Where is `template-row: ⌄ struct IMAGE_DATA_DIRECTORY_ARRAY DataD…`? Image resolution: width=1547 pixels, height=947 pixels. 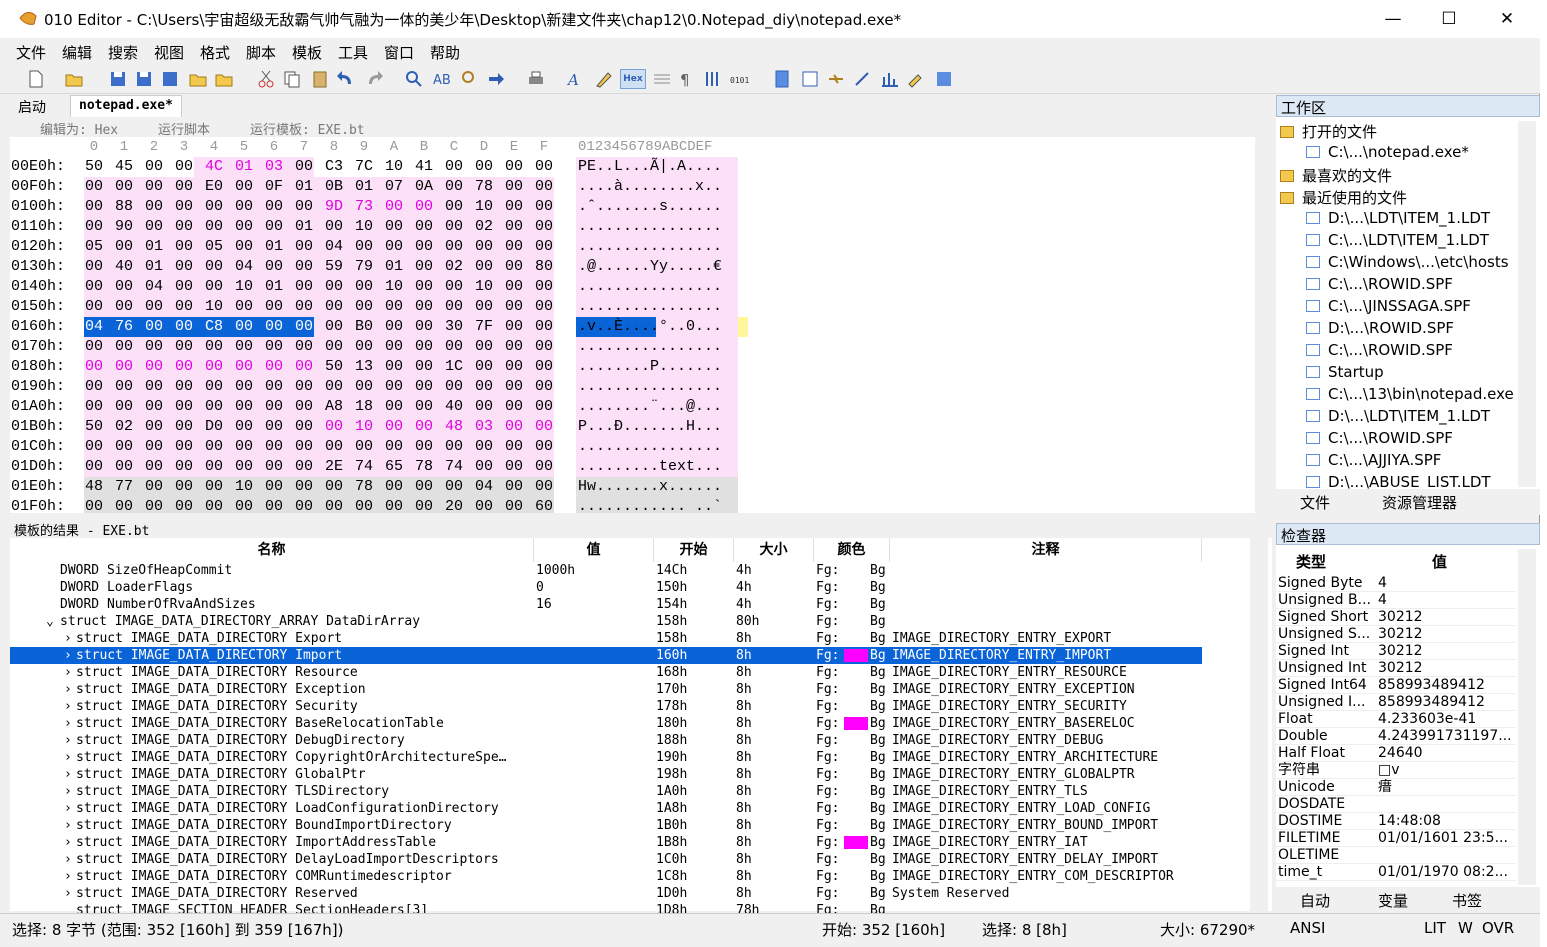 template-row: ⌄ struct IMAGE_DATA_DIRECTORY_ARRAY DataD… is located at coordinates (606, 621).